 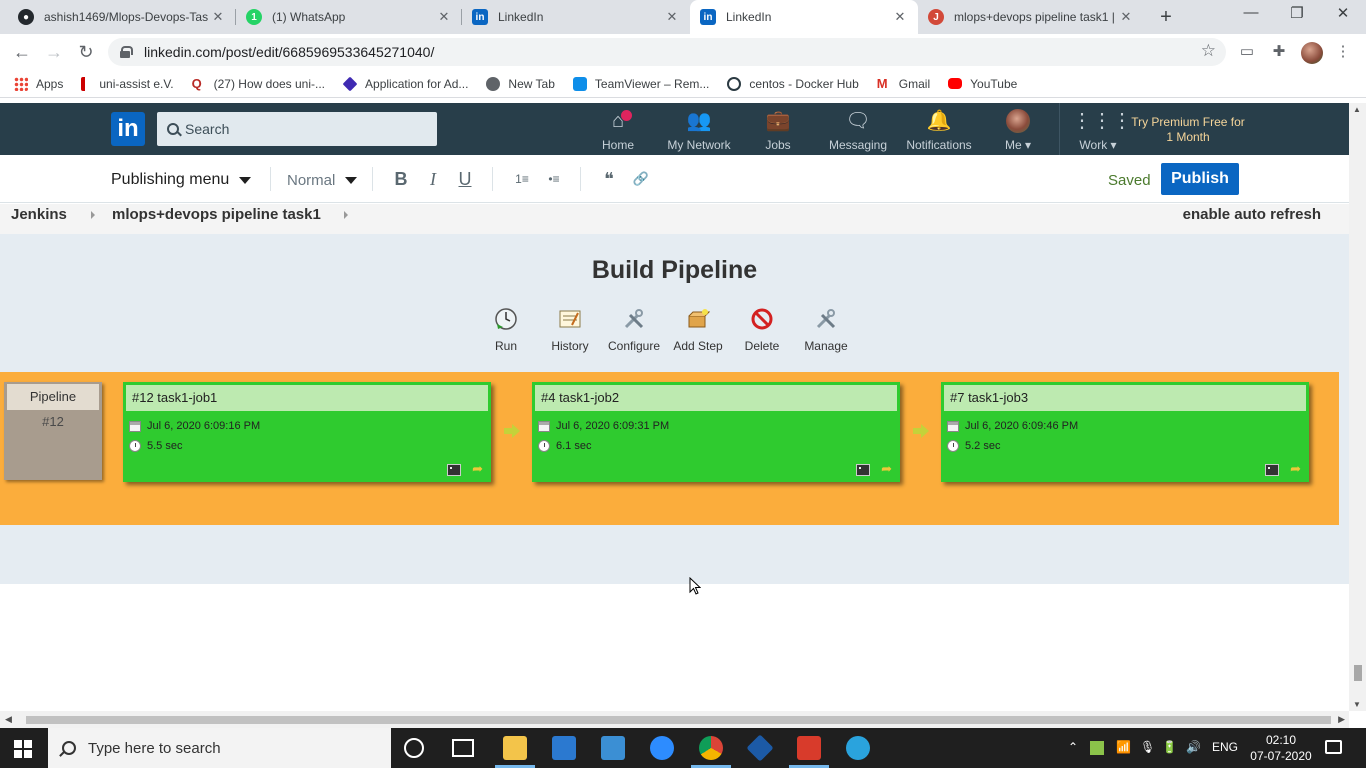 What do you see at coordinates (1193, 747) in the screenshot?
I see `volume-icon: 🔊` at bounding box center [1193, 747].